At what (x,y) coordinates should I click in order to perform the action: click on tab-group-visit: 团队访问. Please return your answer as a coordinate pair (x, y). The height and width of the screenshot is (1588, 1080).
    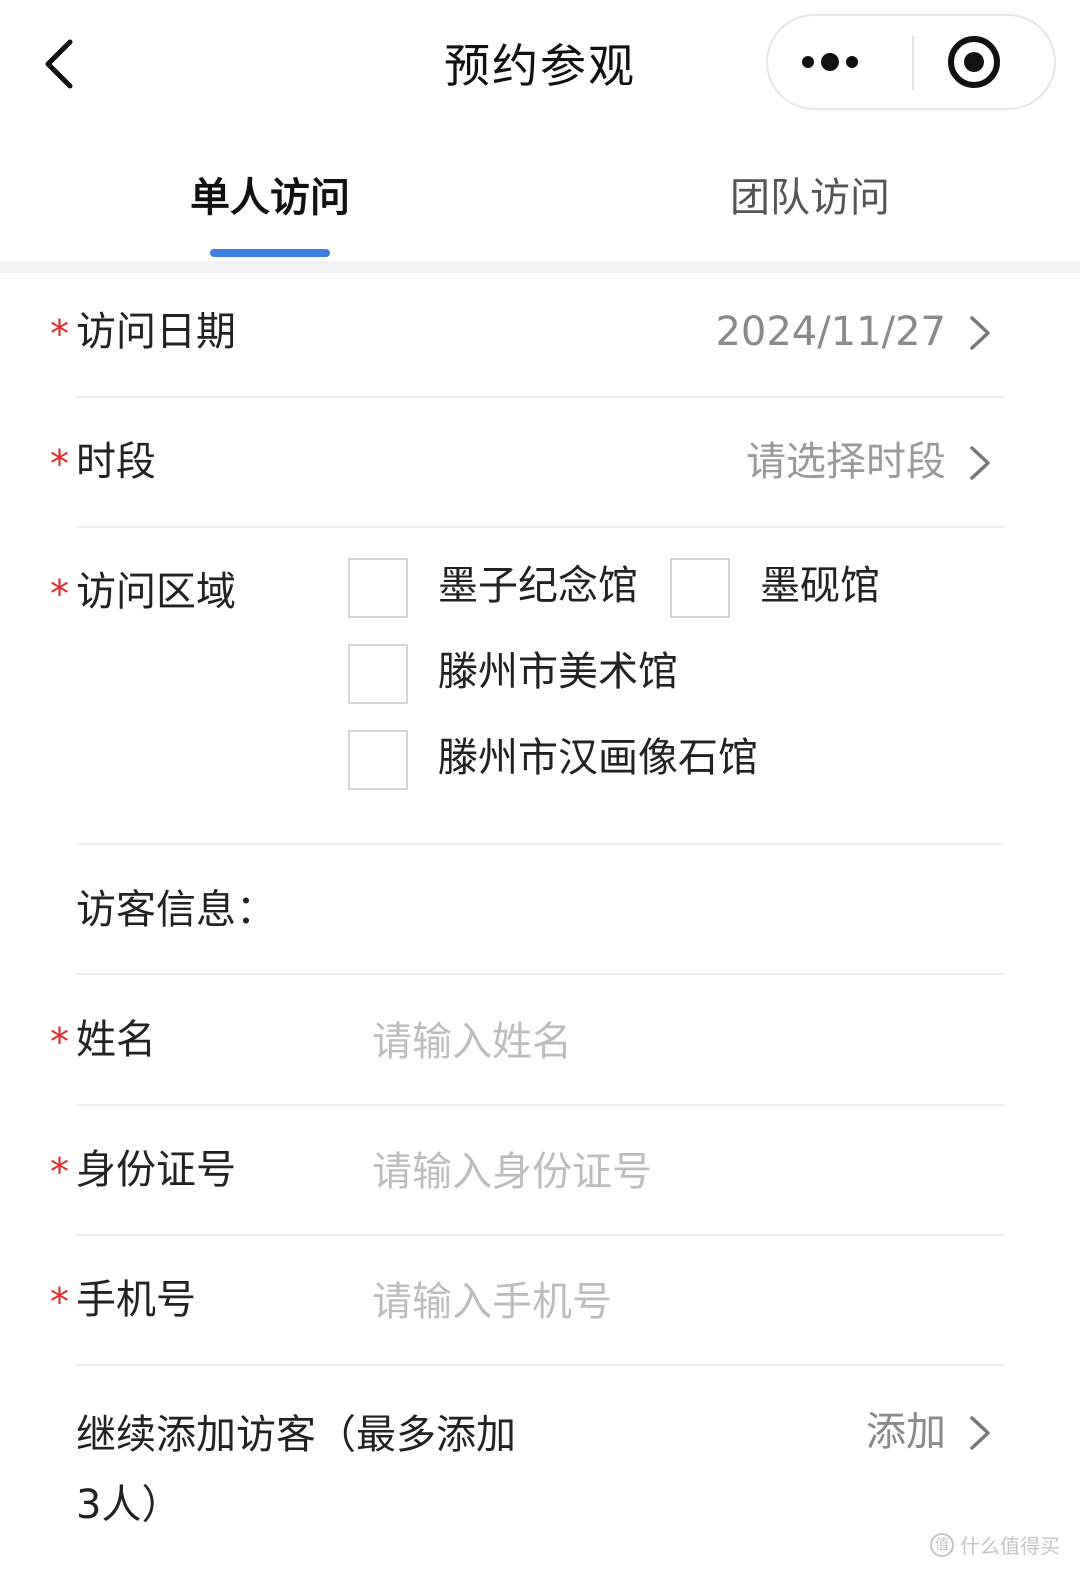
    Looking at the image, I should click on (810, 194).